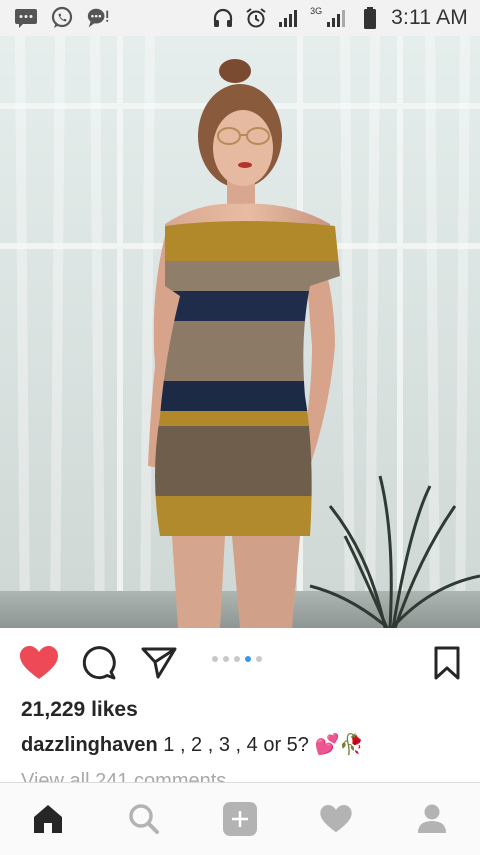 The image size is (480, 855). What do you see at coordinates (429, 17) in the screenshot?
I see `status-time: 3:11 AM` at bounding box center [429, 17].